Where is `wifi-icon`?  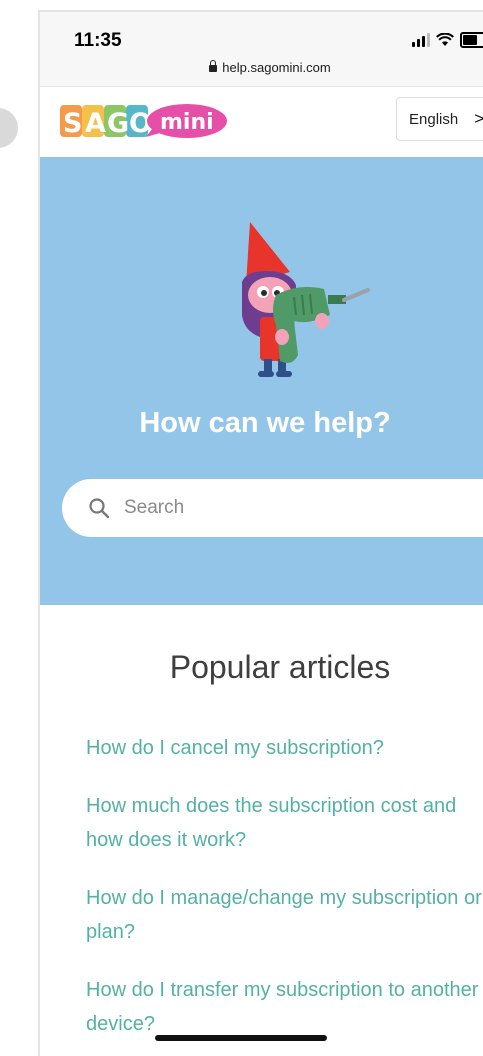
wifi-icon is located at coordinates (445, 39).